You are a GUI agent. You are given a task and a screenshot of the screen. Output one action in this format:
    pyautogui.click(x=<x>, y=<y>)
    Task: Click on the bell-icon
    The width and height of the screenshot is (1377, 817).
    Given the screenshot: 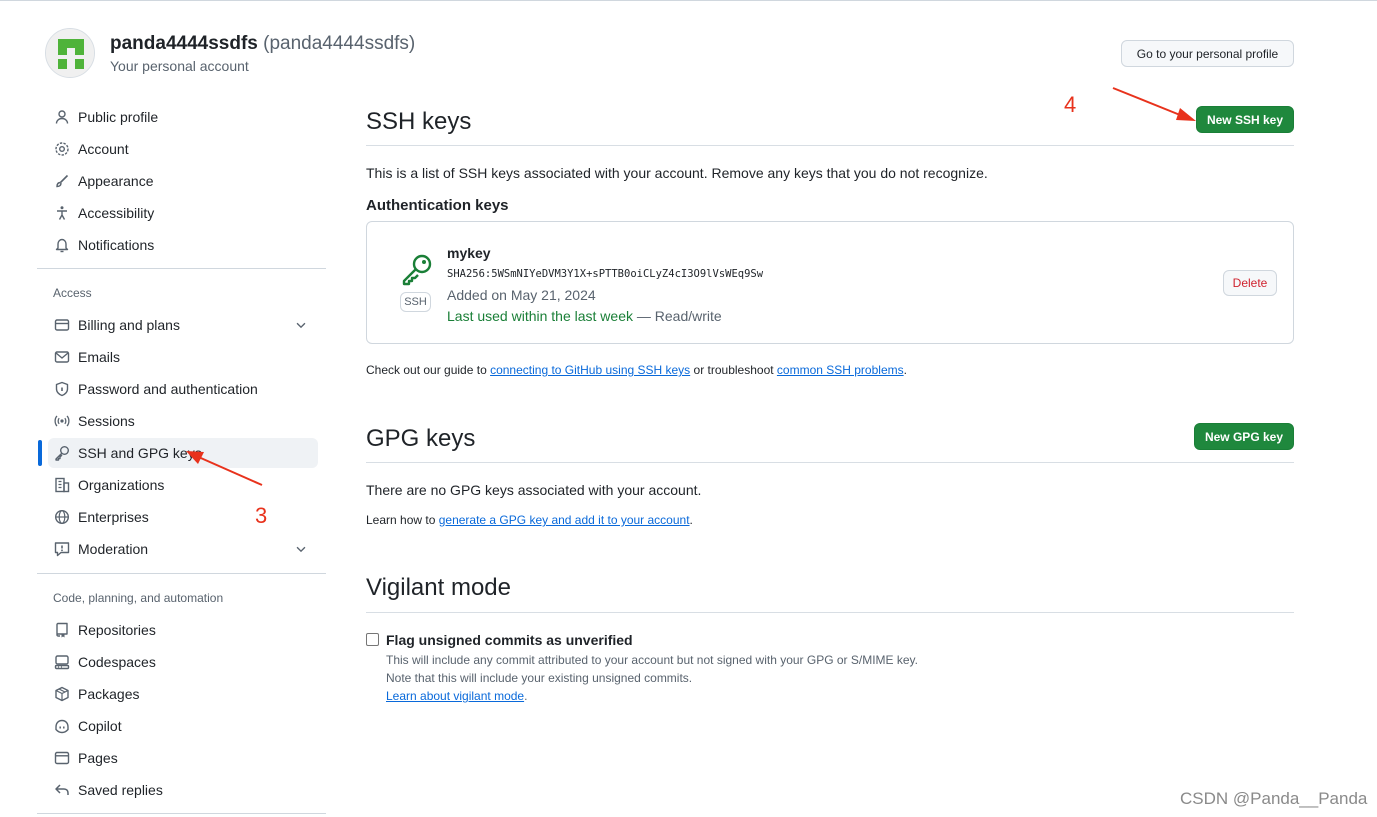 What is the action you would take?
    pyautogui.click(x=62, y=245)
    